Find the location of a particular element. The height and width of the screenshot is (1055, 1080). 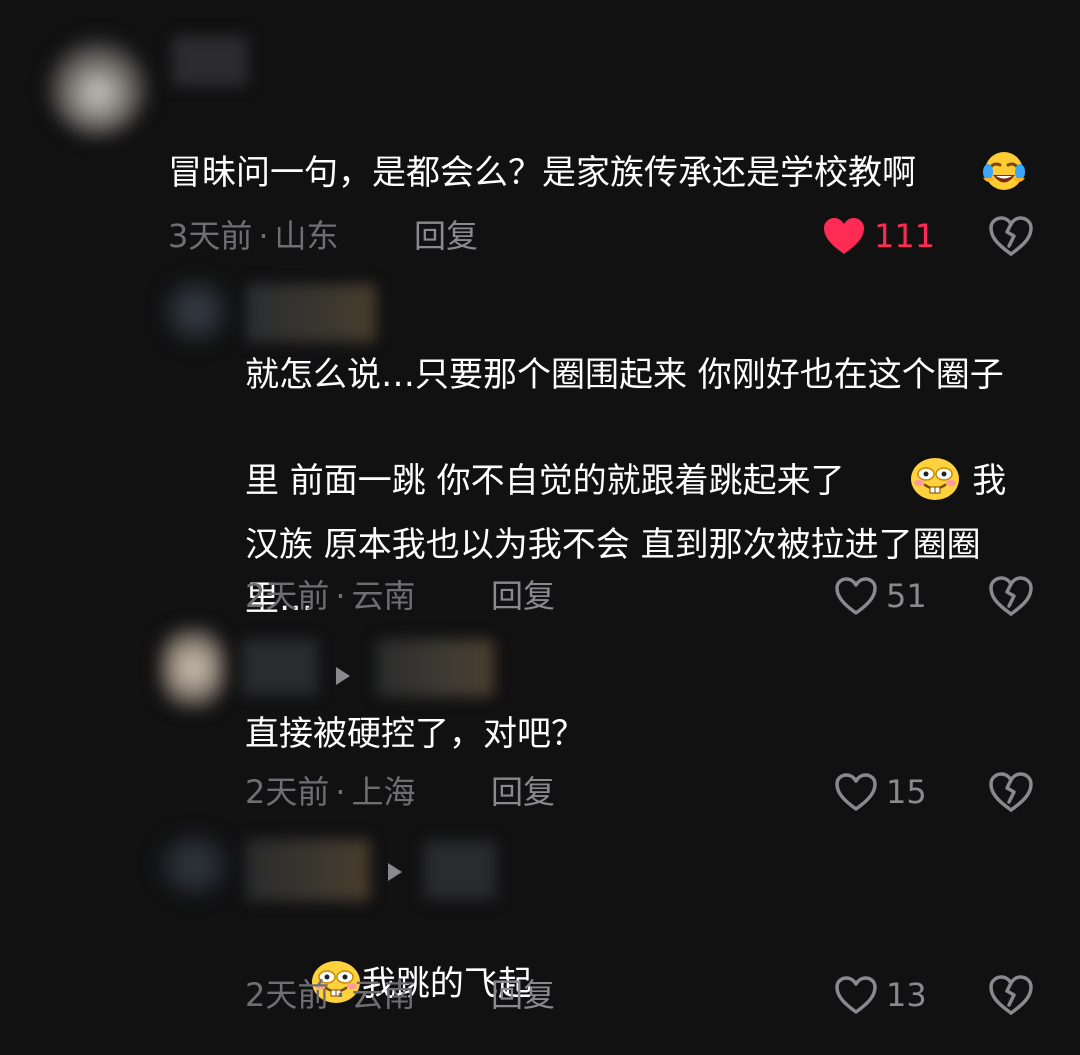

like-count: 111 is located at coordinates (905, 236).